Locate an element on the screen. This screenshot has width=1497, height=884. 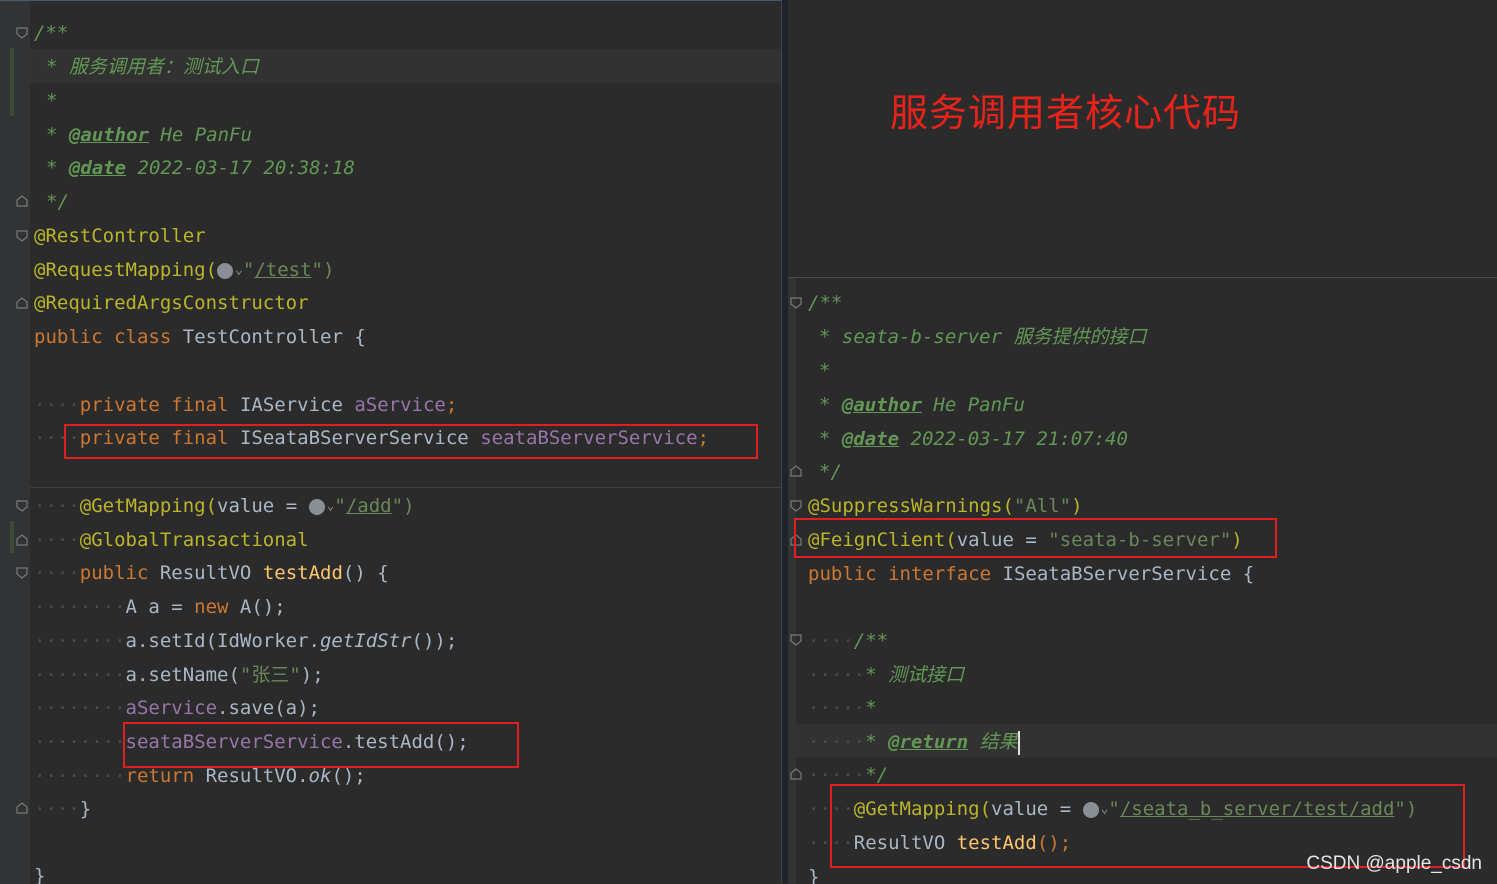
doc-comment-open: /** is located at coordinates (825, 303).